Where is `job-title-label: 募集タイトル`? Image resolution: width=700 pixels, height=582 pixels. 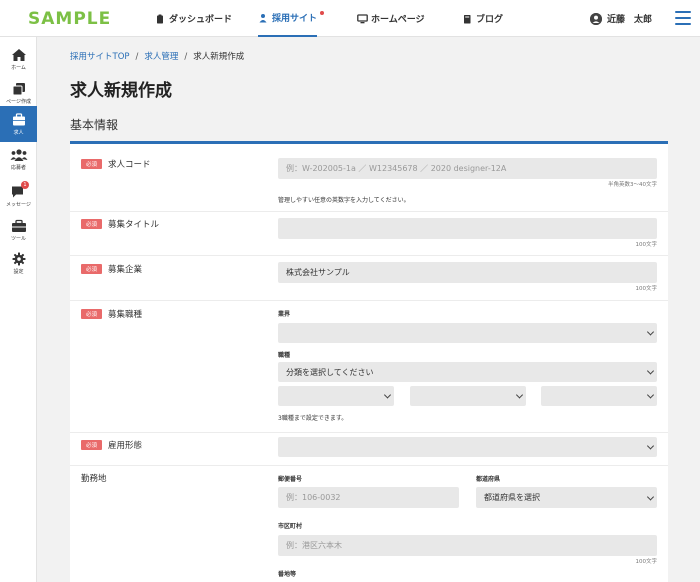 job-title-label: 募集タイトル is located at coordinates (134, 225).